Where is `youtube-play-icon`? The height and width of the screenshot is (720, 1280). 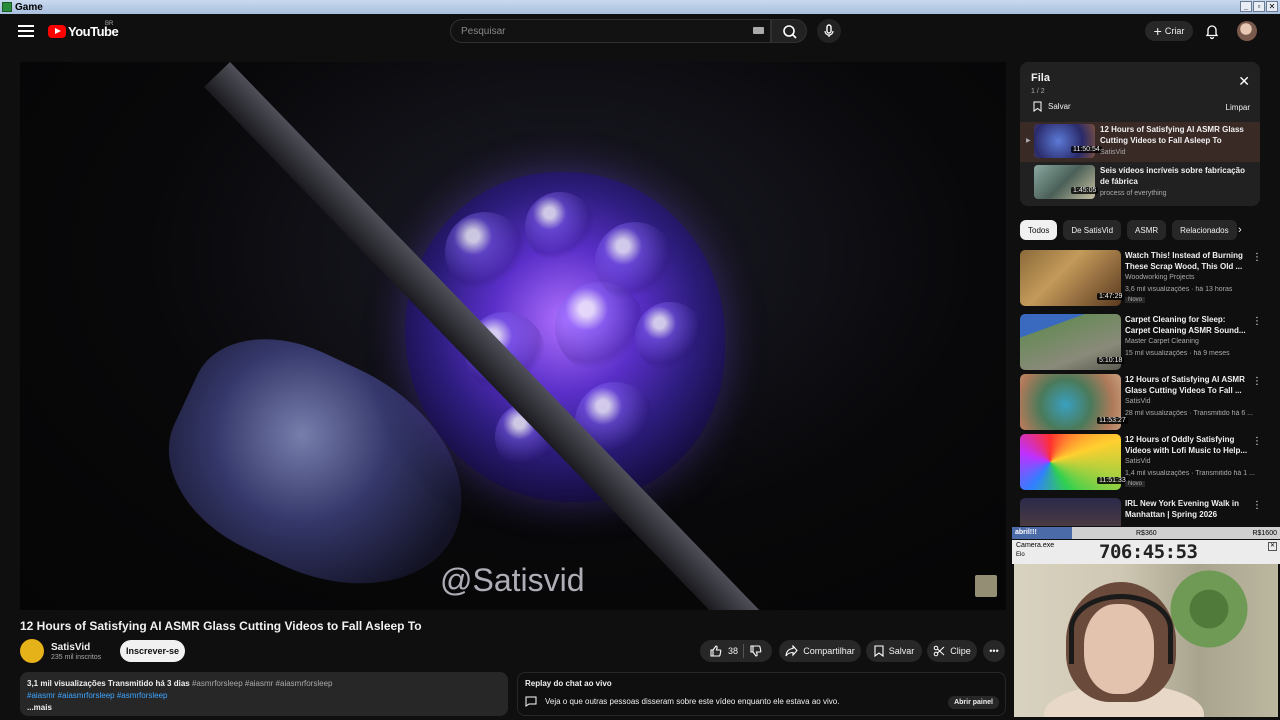
youtube-play-icon is located at coordinates (57, 31).